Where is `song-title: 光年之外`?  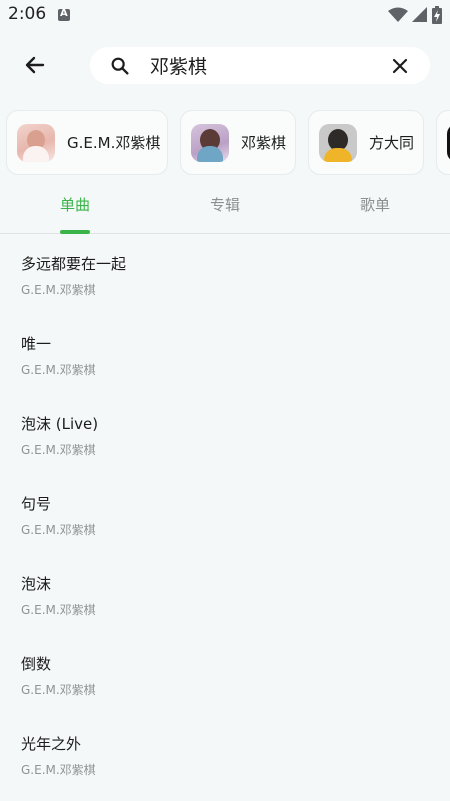 song-title: 光年之外 is located at coordinates (51, 744).